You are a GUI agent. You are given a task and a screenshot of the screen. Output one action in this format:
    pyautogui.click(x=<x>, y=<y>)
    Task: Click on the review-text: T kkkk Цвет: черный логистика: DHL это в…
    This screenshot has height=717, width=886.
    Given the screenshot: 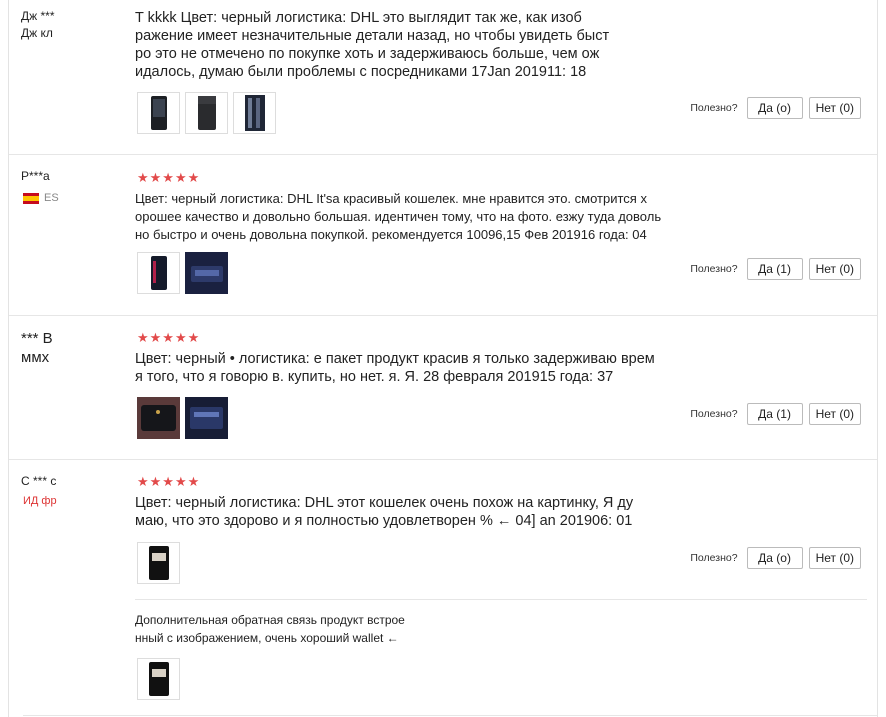 What is the action you would take?
    pyautogui.click(x=372, y=45)
    